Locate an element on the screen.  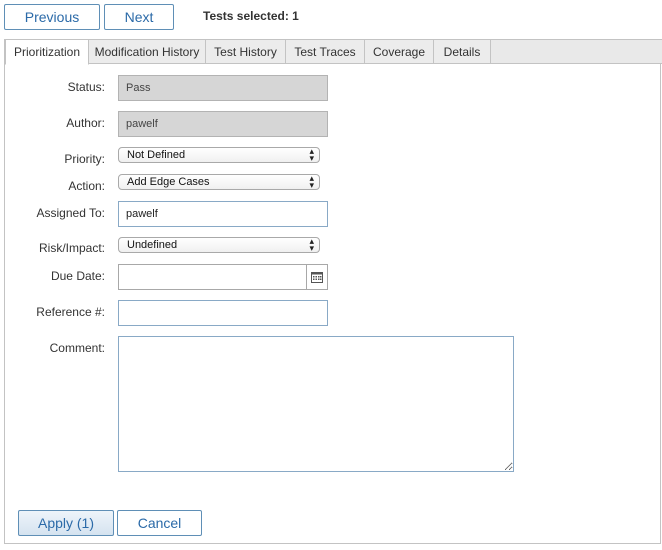
reference-input is located at coordinates (223, 313).